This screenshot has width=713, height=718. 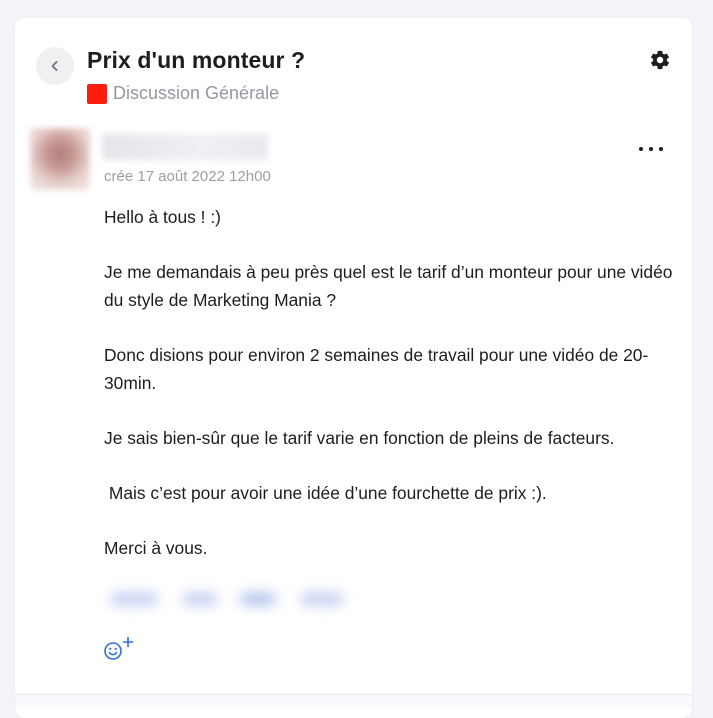 What do you see at coordinates (234, 599) in the screenshot?
I see `reactions-bar` at bounding box center [234, 599].